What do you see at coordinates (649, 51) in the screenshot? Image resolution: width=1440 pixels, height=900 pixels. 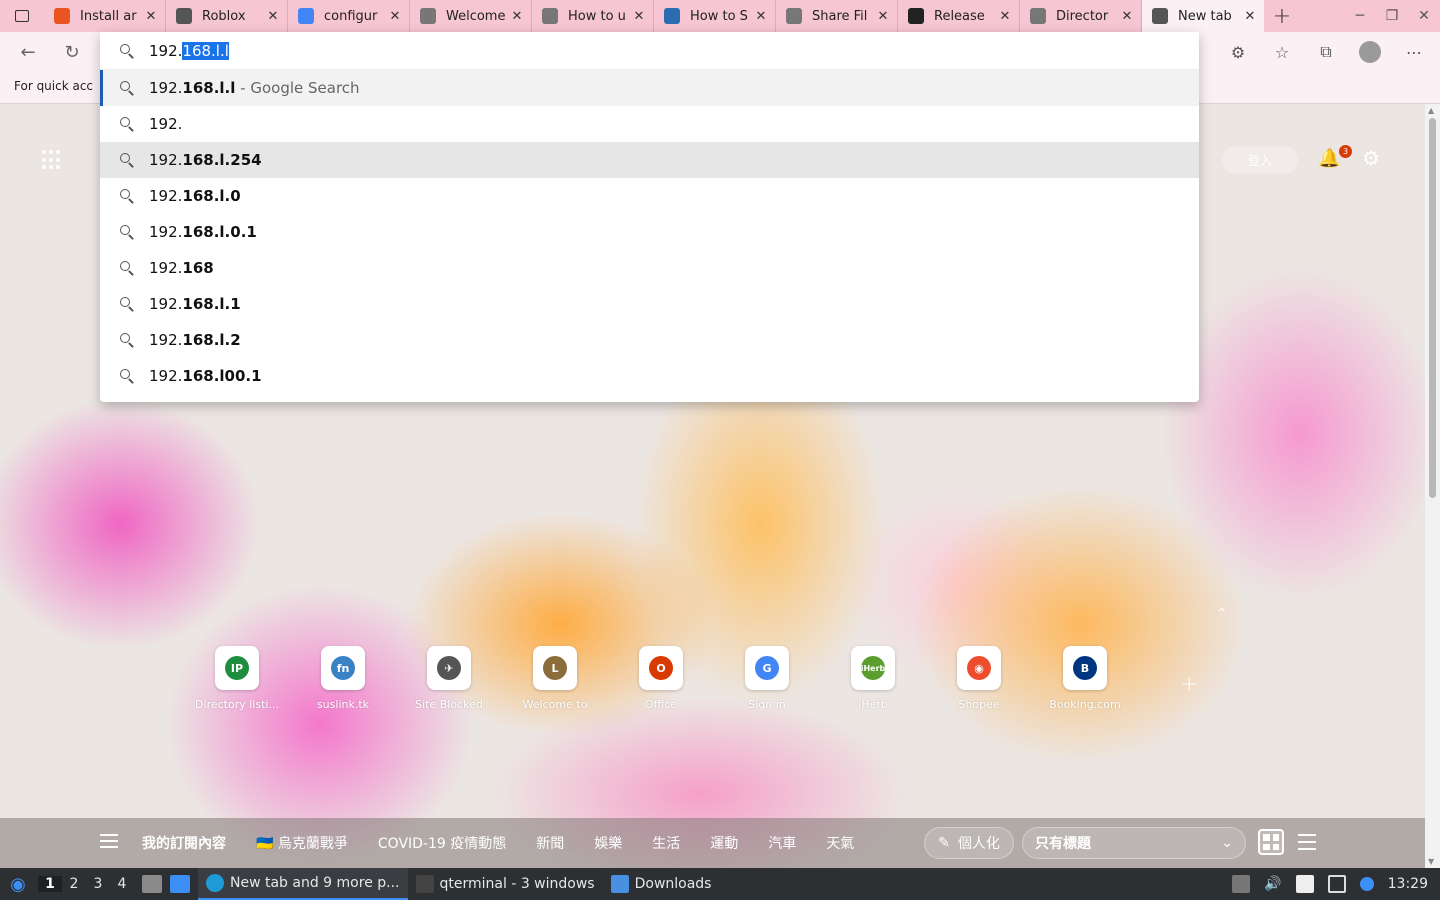 I see `address-bar-input: 192.168.l.l` at bounding box center [649, 51].